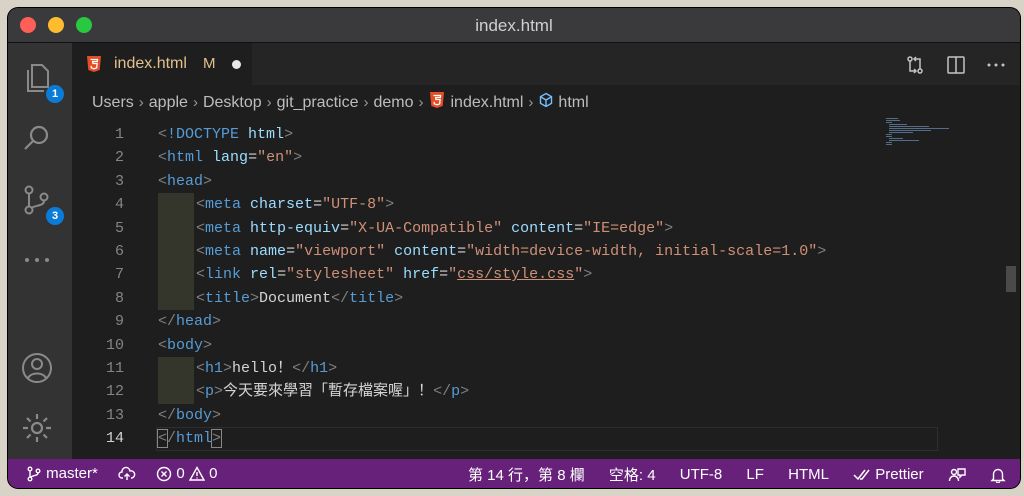 The image size is (1024, 496). What do you see at coordinates (113, 103) in the screenshot?
I see `breadcrumb-item: Users` at bounding box center [113, 103].